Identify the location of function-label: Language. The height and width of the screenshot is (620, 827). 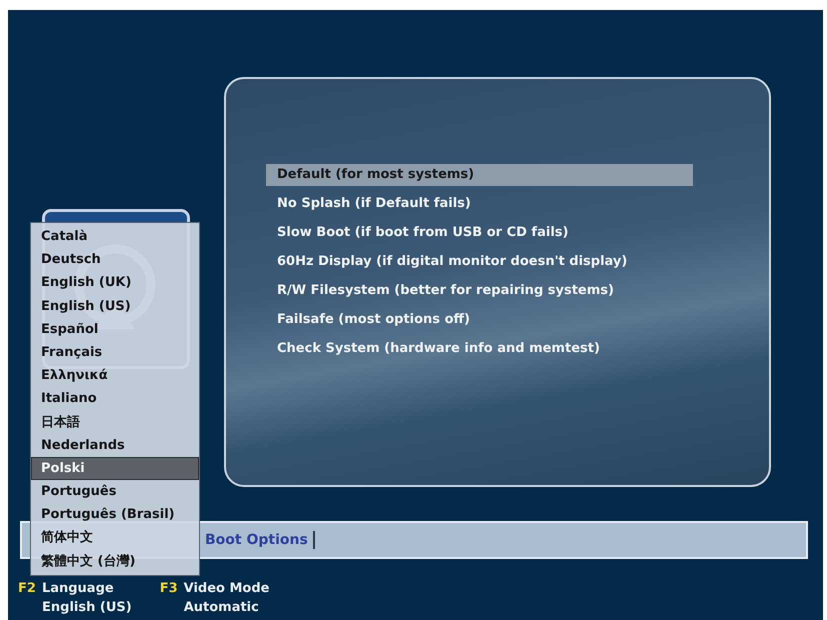
(78, 588).